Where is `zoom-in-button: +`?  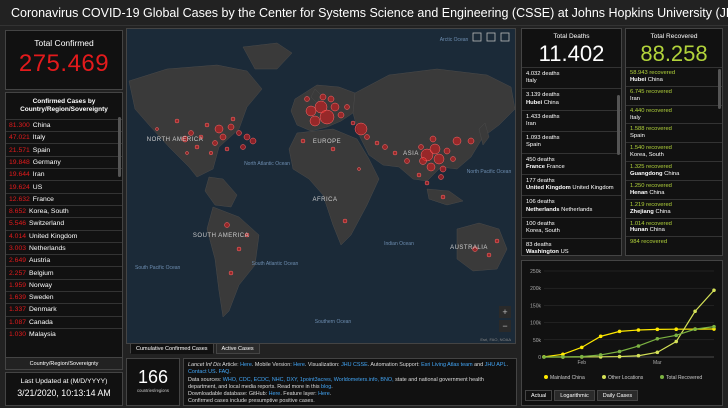
zoom-in-button: + is located at coordinates (505, 312).